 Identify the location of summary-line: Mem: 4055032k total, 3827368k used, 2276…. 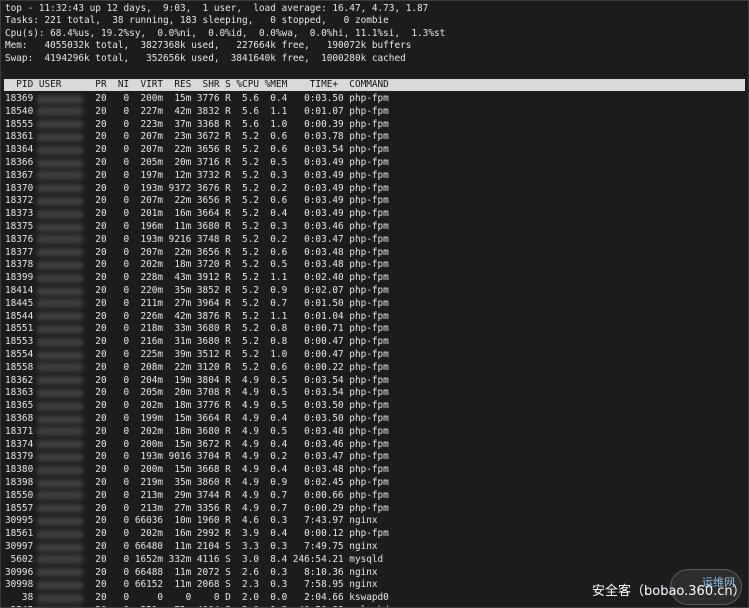
(208, 46).